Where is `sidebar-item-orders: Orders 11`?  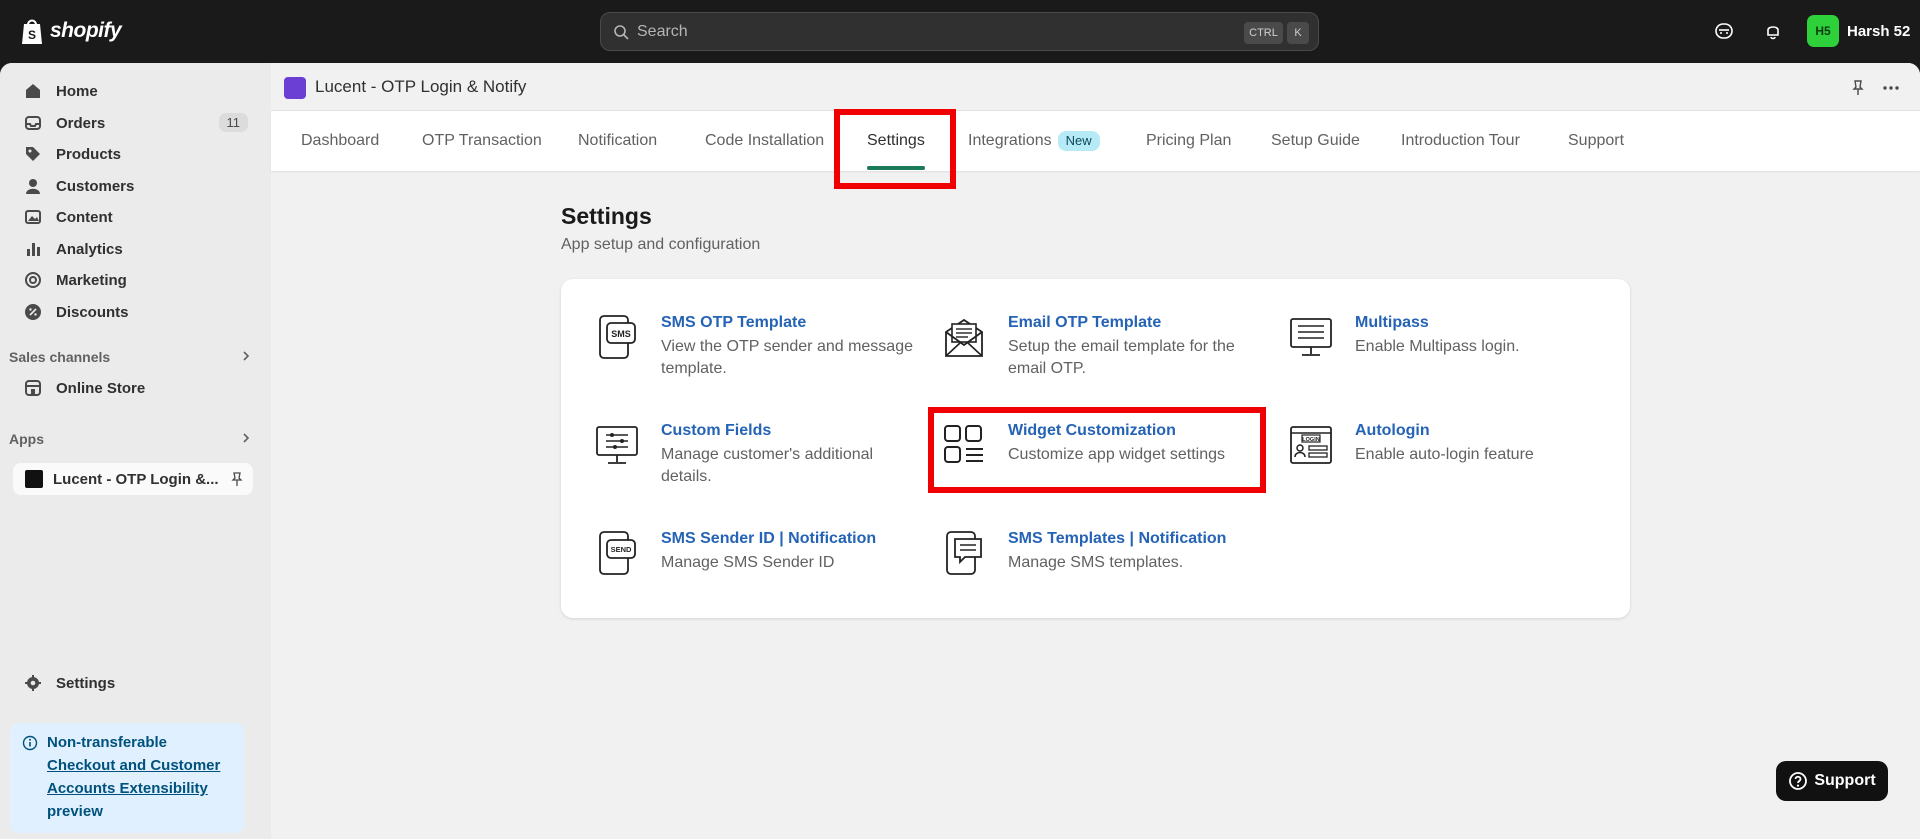
sidebar-item-orders: Orders 11 is located at coordinates (132, 123).